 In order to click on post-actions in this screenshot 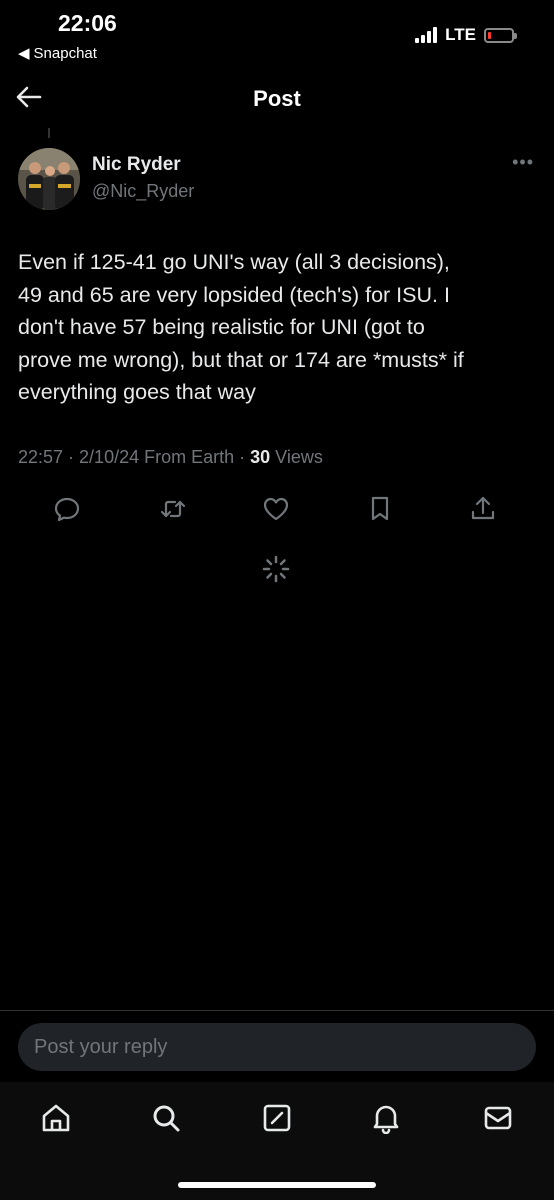, I will do `click(277, 509)`.